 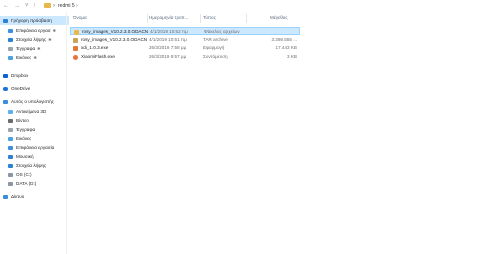 I want to click on file-name: XiaomiFlash.exe, so click(x=98, y=56).